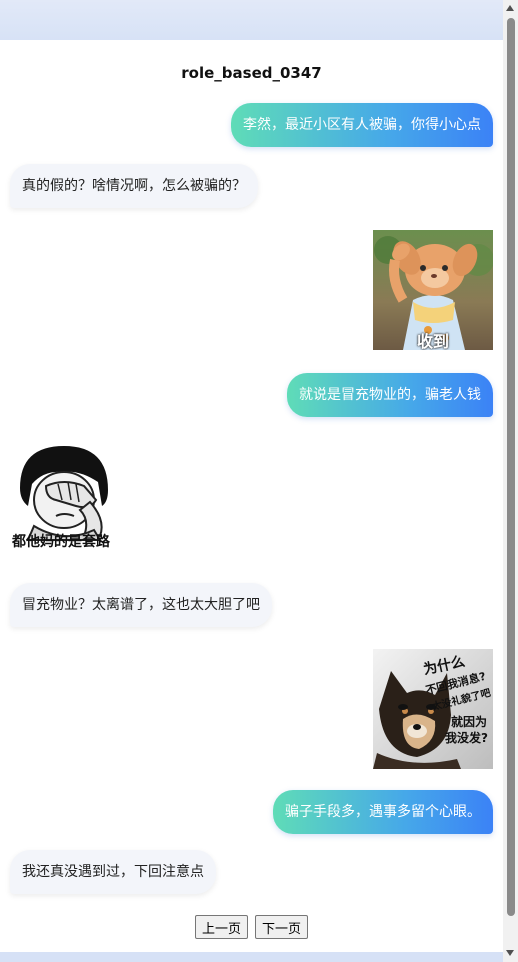 This screenshot has height=962, width=518. I want to click on sticker-caption: 都他妈的是套路, so click(61, 542).